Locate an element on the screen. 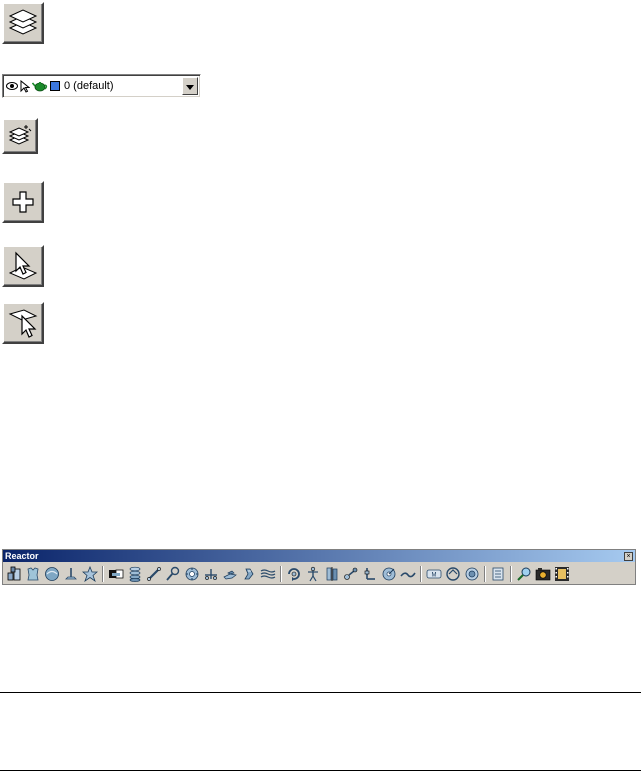  rigid-body-collection-icon is located at coordinates (14, 574).